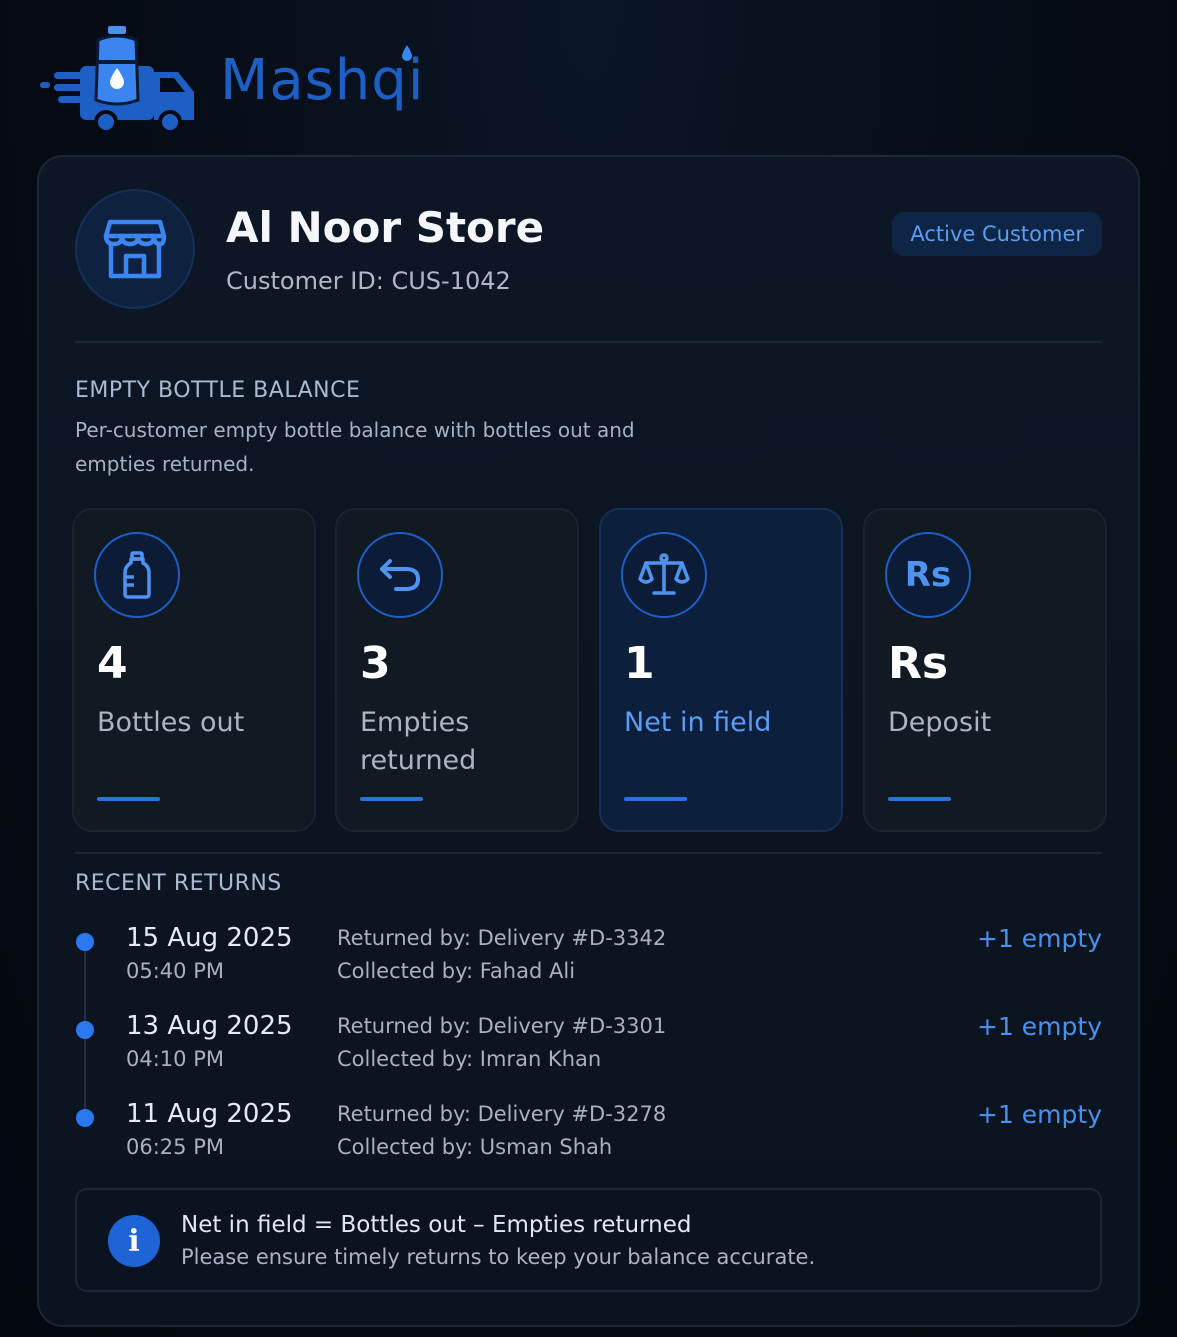 The height and width of the screenshot is (1337, 1177). What do you see at coordinates (171, 722) in the screenshot?
I see `stat-label: Bottles out` at bounding box center [171, 722].